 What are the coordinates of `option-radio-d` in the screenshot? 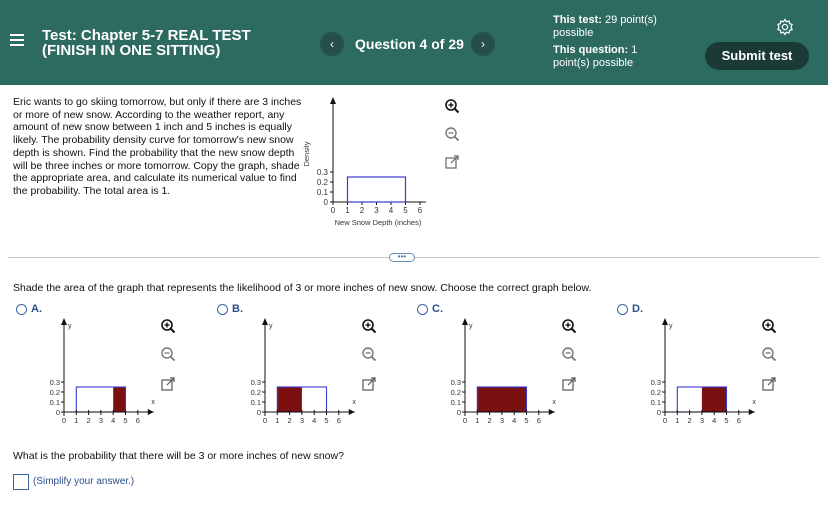 It's located at (622, 309).